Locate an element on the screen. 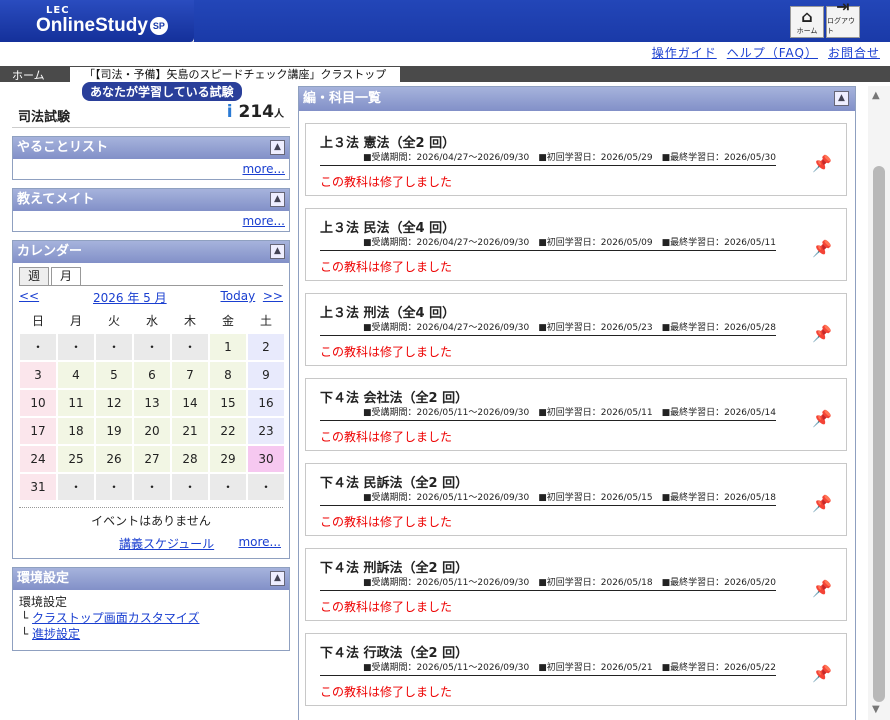  calendar-day: 19 is located at coordinates (114, 431).